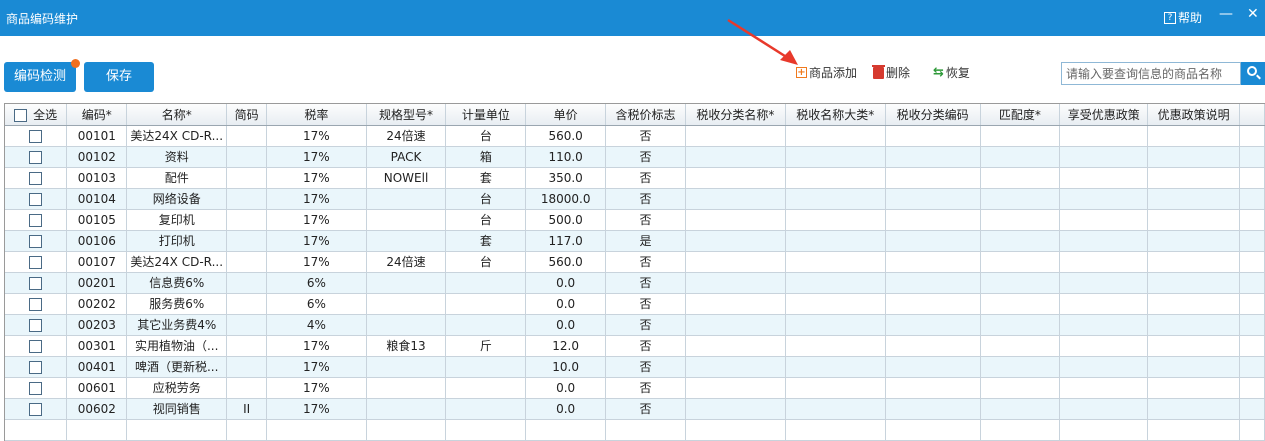 The width and height of the screenshot is (1265, 441). I want to click on table-row: 00201 信息费6% 6% 0.0 否, so click(635, 283).